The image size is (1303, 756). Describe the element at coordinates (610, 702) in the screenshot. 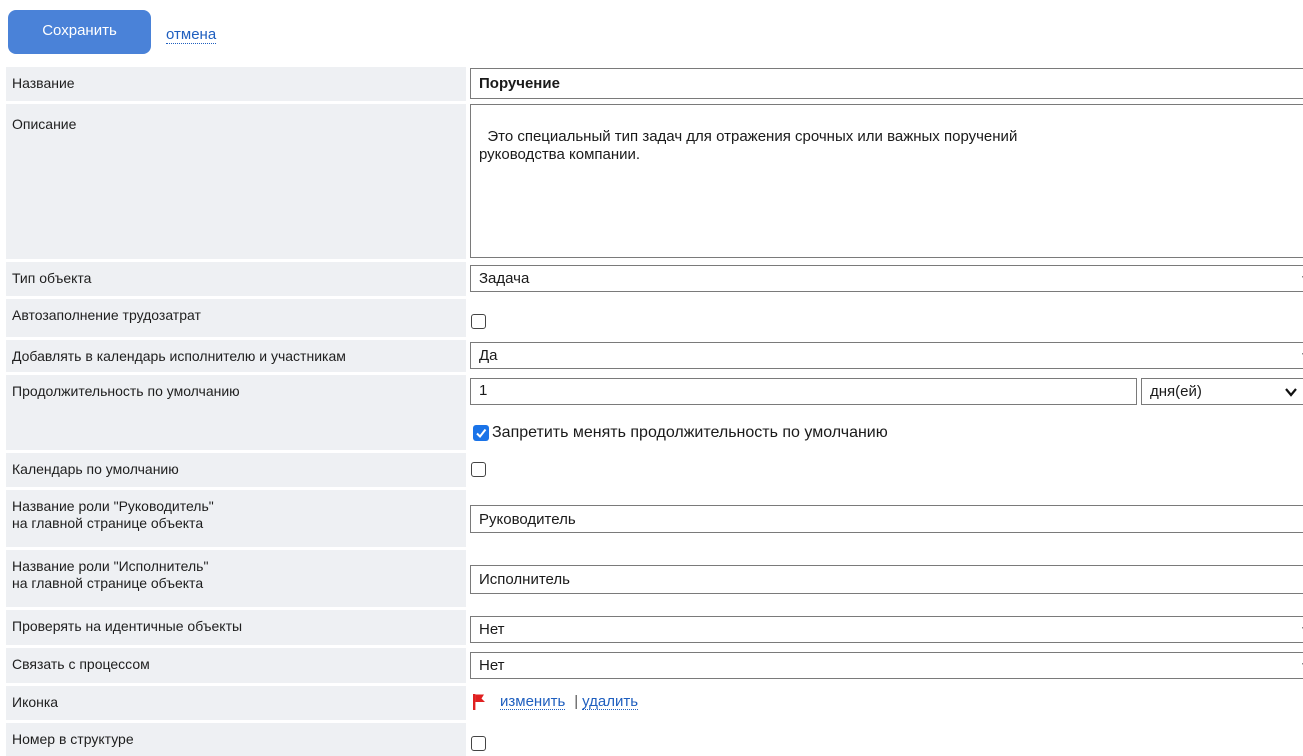

I see `icon-delete-link: удалить` at that location.